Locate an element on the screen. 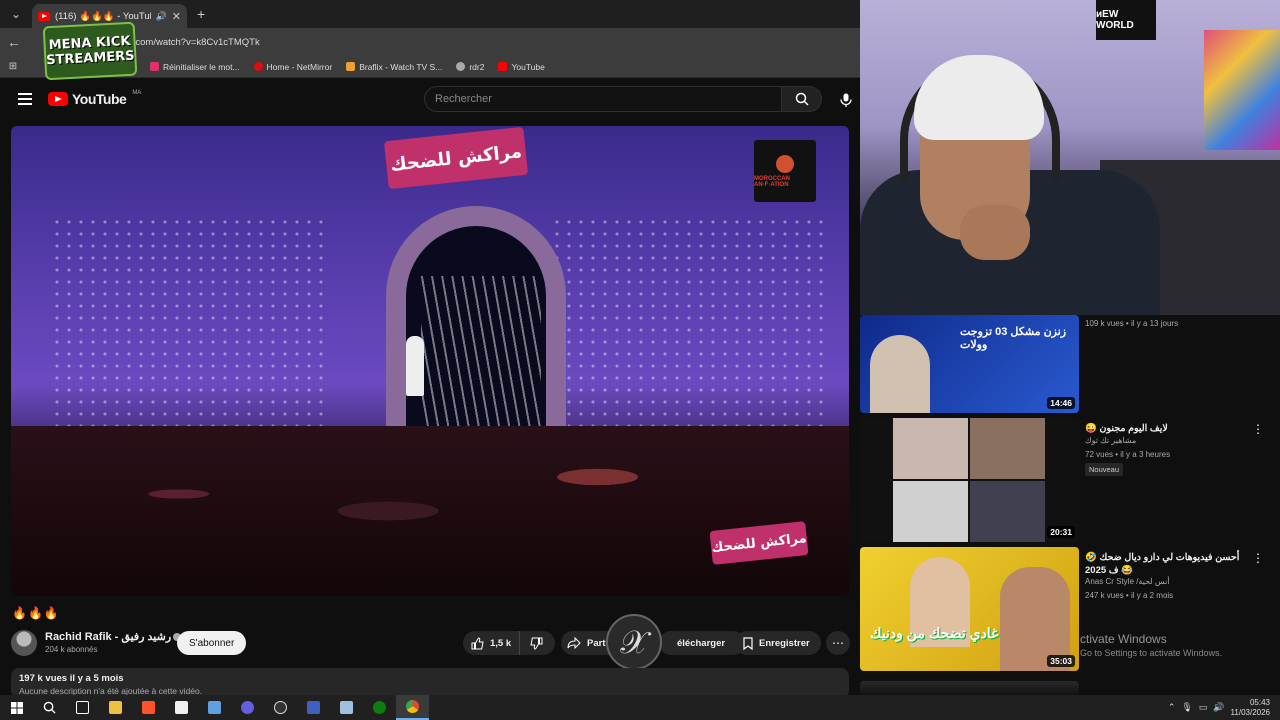 The height and width of the screenshot is (720, 1280). bookmark-item: YouTube is located at coordinates (521, 67).